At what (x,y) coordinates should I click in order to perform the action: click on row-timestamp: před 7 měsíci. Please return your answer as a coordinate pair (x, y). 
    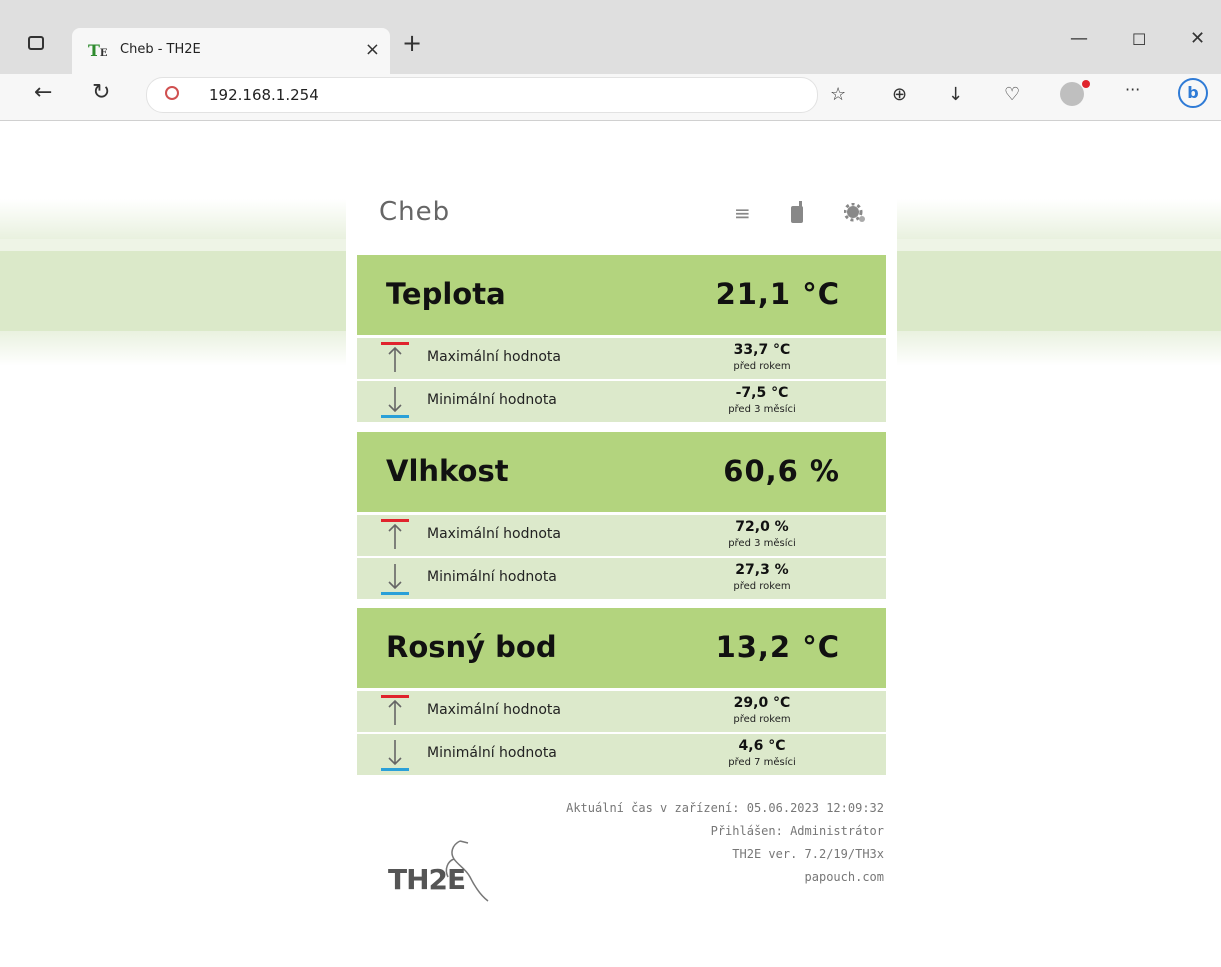
    Looking at the image, I should click on (762, 762).